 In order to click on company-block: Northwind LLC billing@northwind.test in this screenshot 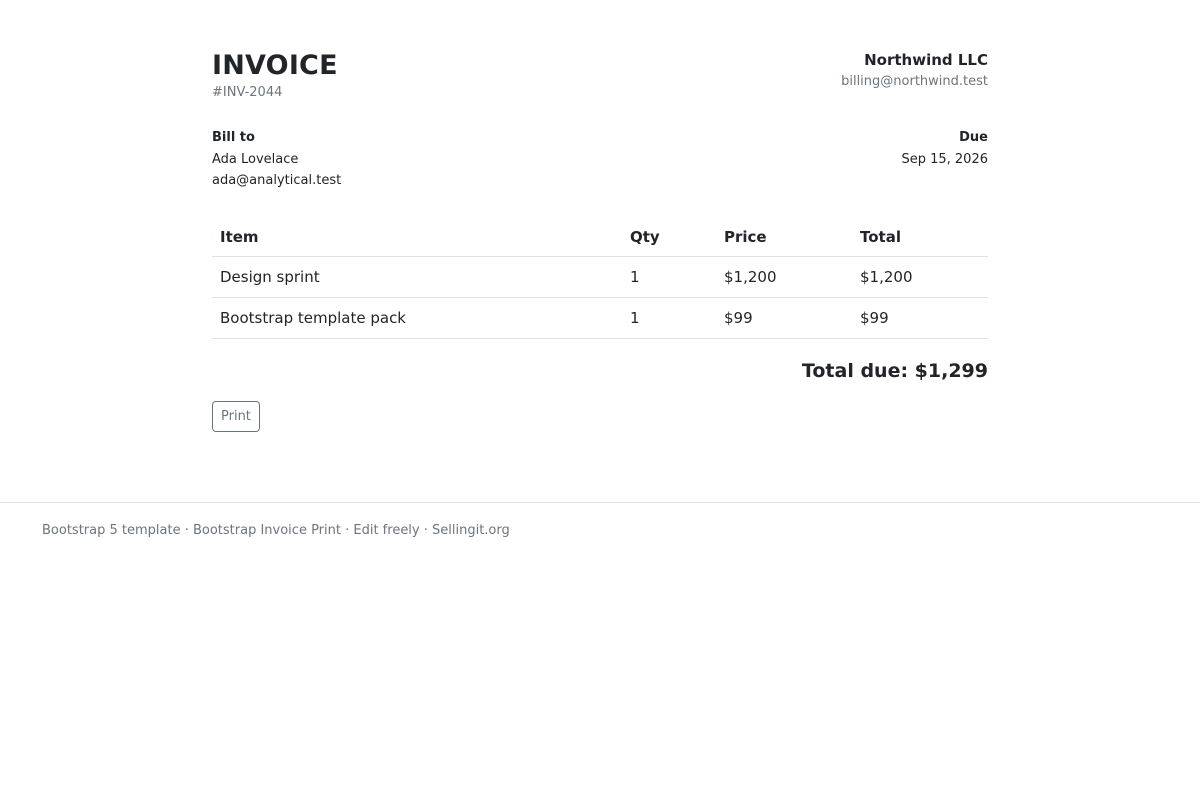, I will do `click(914, 70)`.